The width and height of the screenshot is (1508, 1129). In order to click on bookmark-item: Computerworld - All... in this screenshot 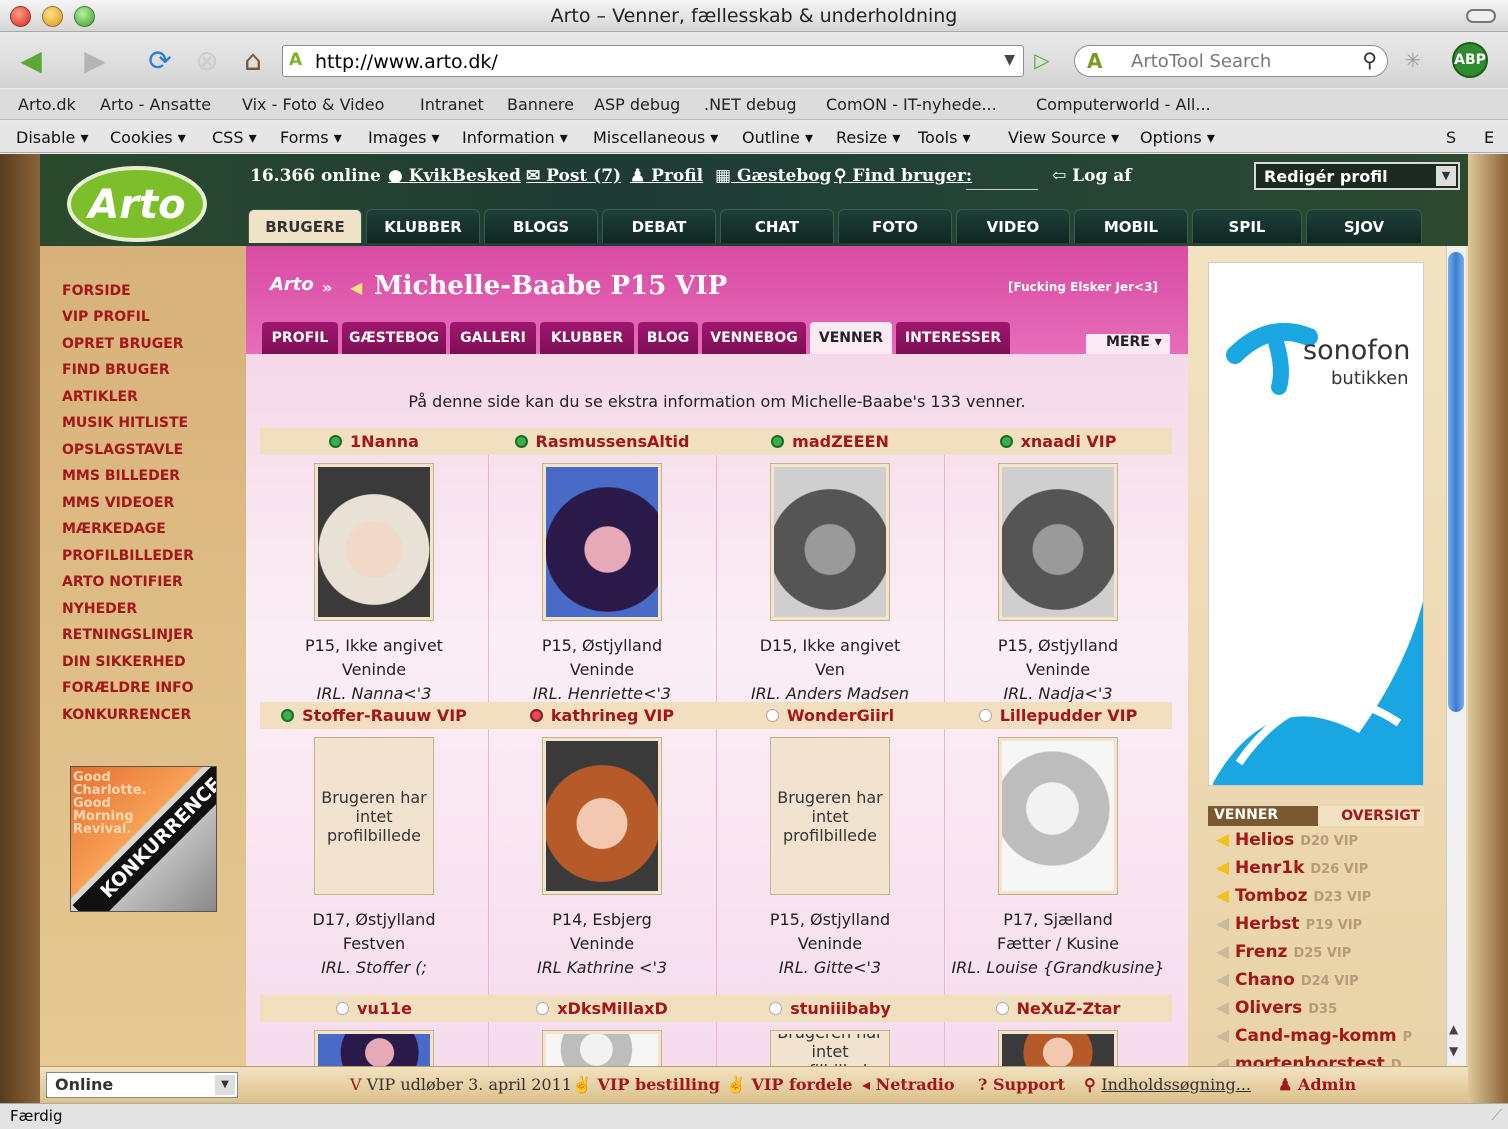, I will do `click(1123, 104)`.